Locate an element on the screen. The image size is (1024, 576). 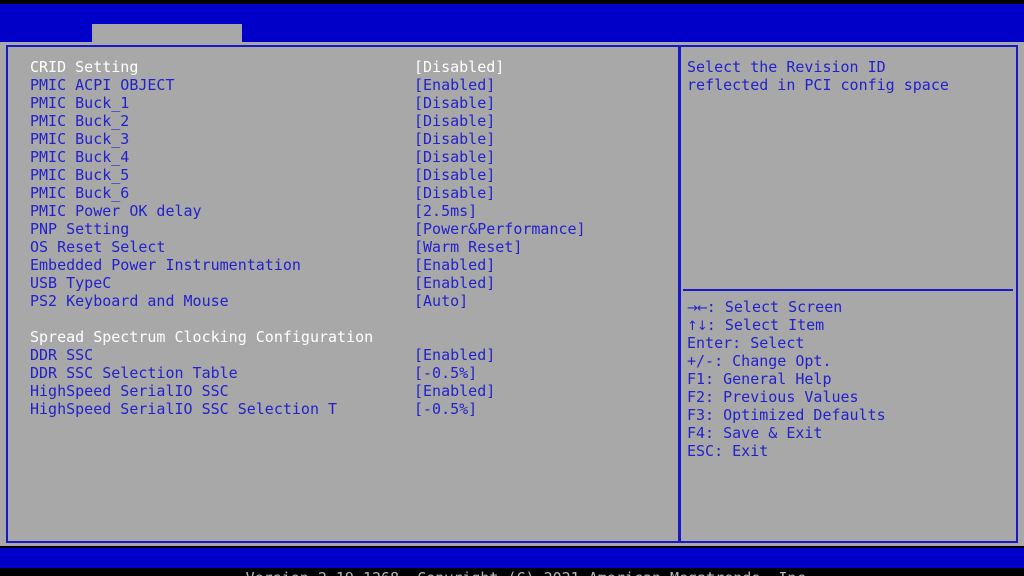
help-key-line: Enter: Select is located at coordinates (745, 343).